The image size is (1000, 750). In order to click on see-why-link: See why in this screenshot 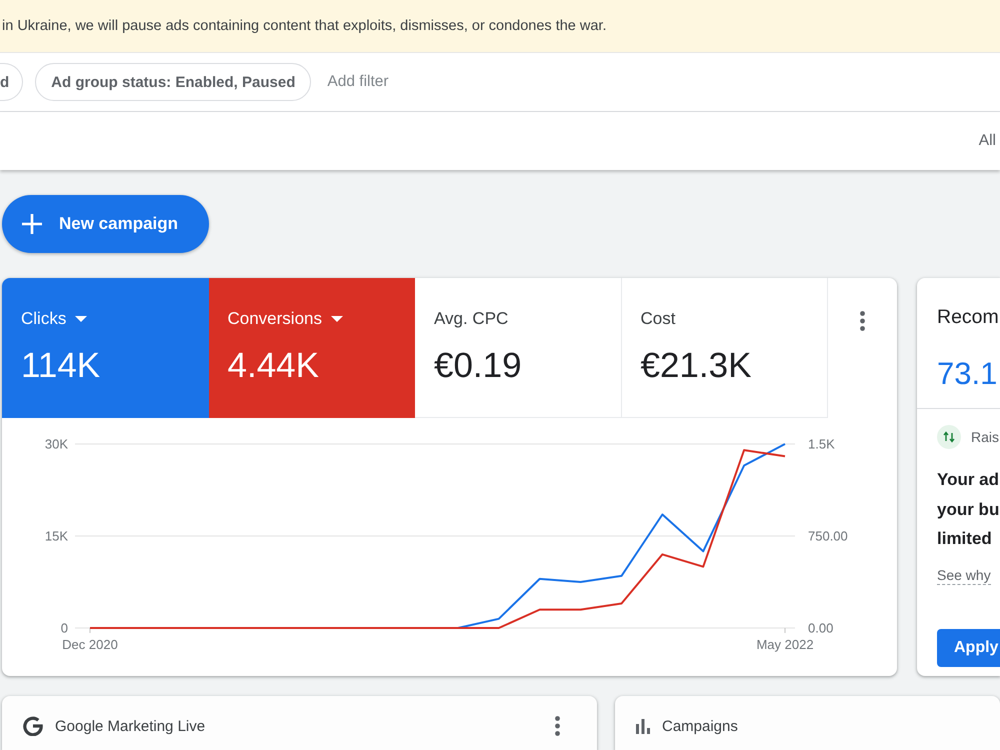, I will do `click(964, 575)`.